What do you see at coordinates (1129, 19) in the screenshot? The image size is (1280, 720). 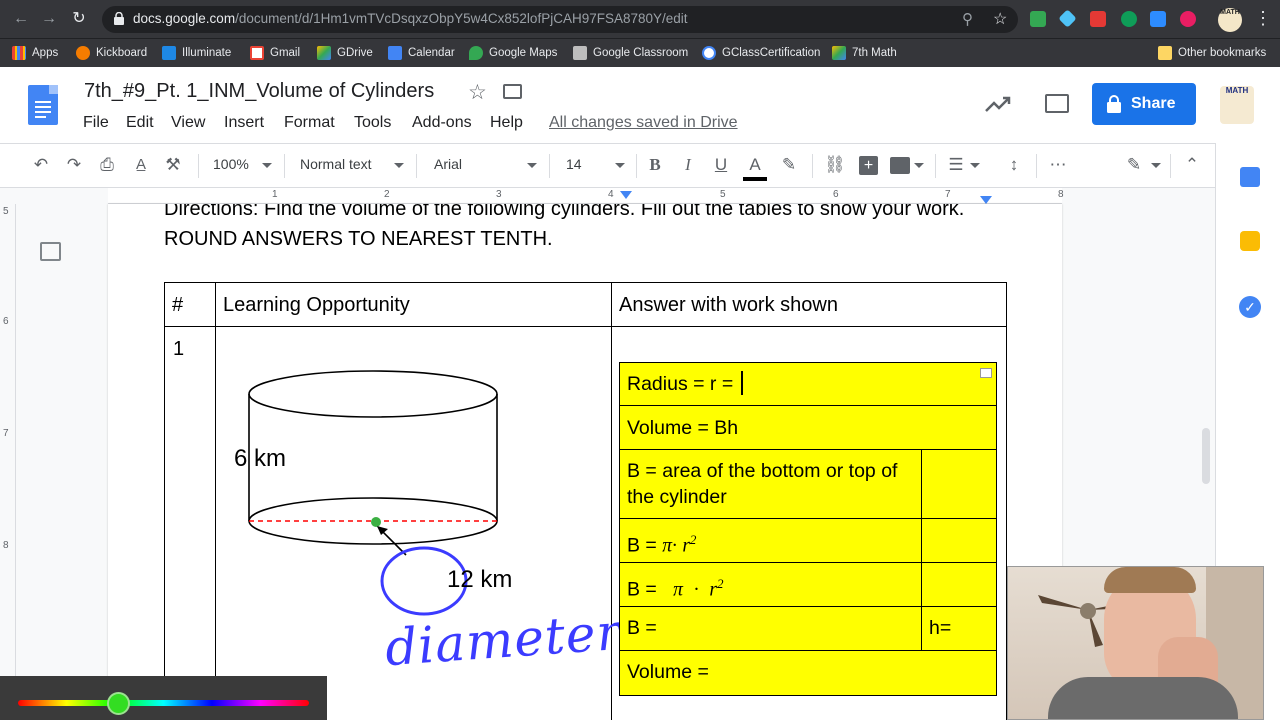 I see `extension-hangouts-icon` at bounding box center [1129, 19].